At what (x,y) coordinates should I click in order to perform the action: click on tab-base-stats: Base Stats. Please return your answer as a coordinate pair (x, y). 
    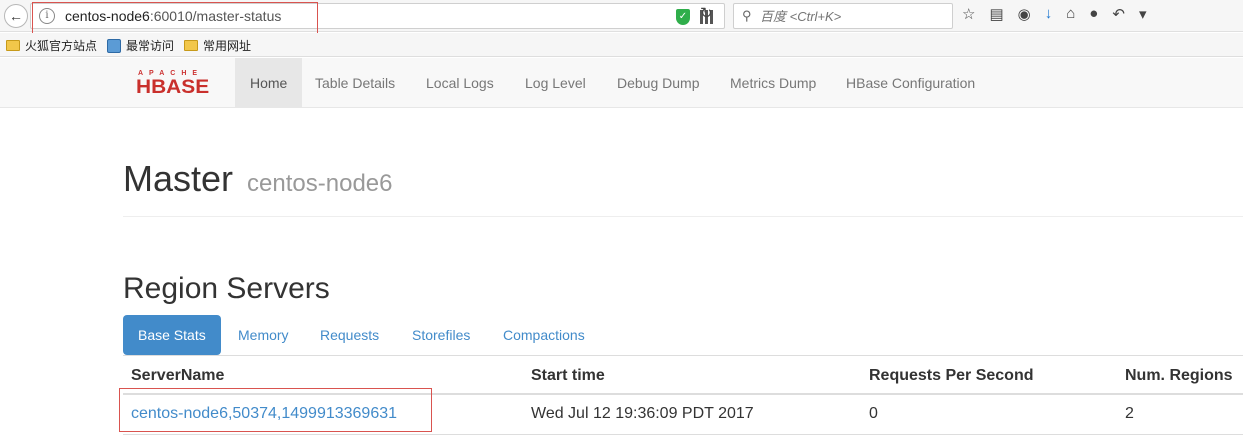
    Looking at the image, I should click on (172, 335).